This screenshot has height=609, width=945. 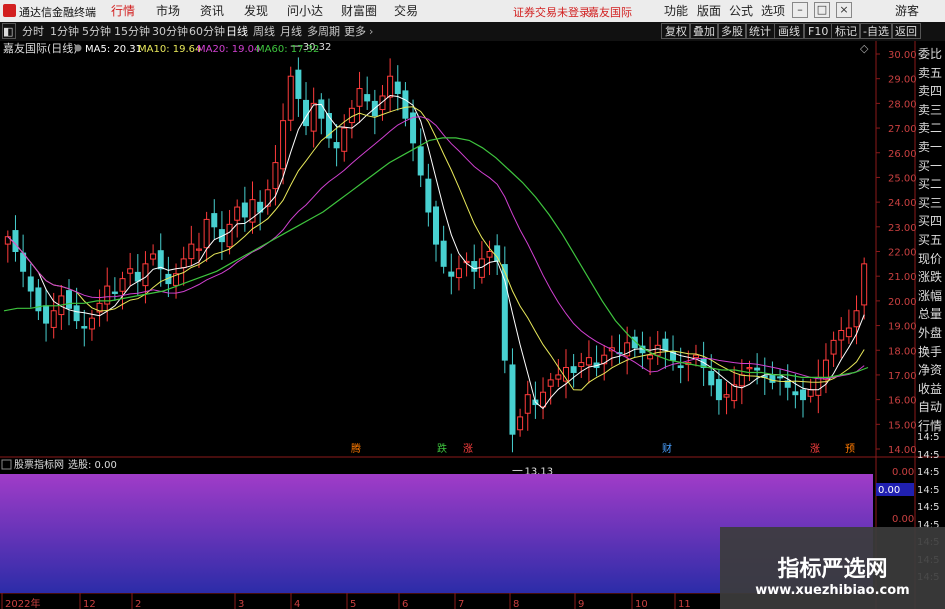 What do you see at coordinates (355, 31) in the screenshot?
I see `period-more: 更多` at bounding box center [355, 31].